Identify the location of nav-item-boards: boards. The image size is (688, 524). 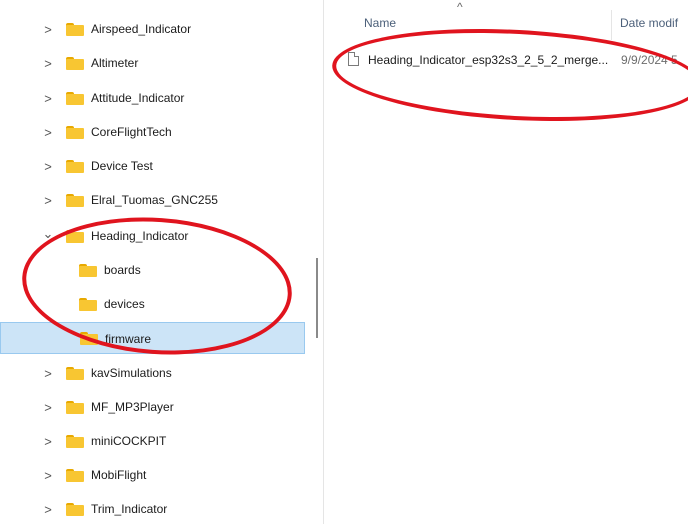
(152, 270).